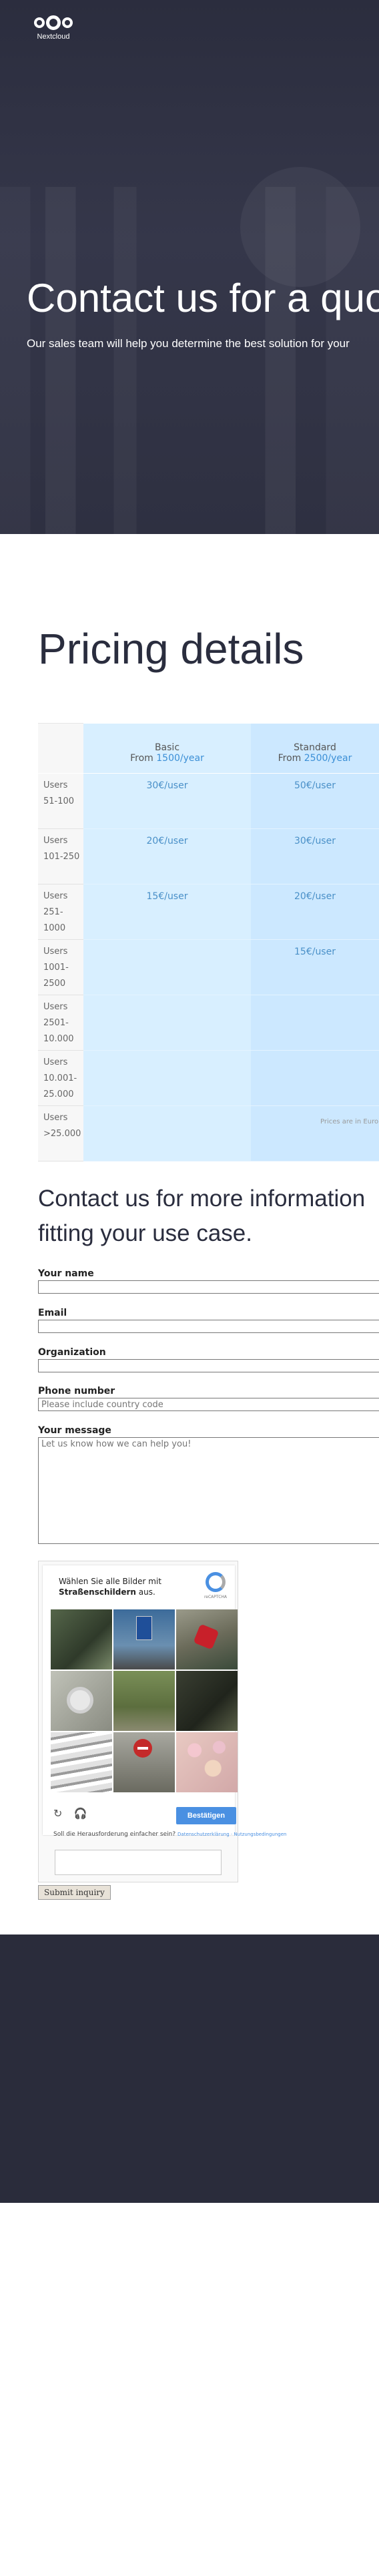 The image size is (379, 2576). I want to click on pricing-note: Prices are in Euro p, so click(349, 1121).